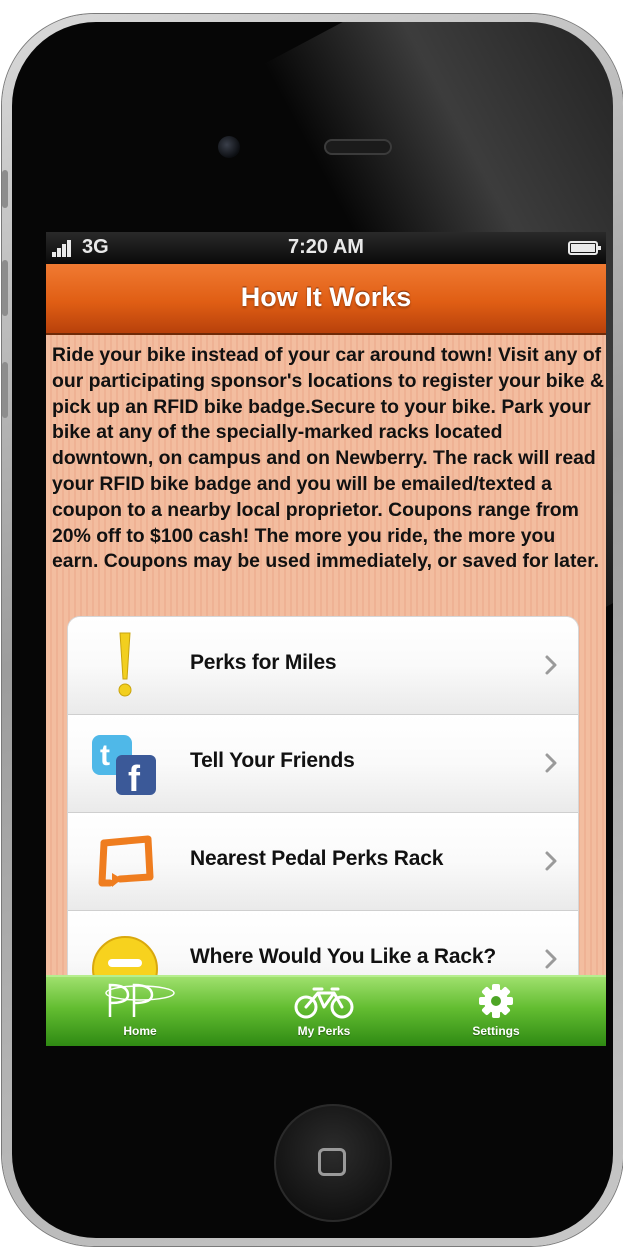 Image resolution: width=623 pixels, height=1251 pixels. Describe the element at coordinates (229, 147) in the screenshot. I see `front-camera` at that location.